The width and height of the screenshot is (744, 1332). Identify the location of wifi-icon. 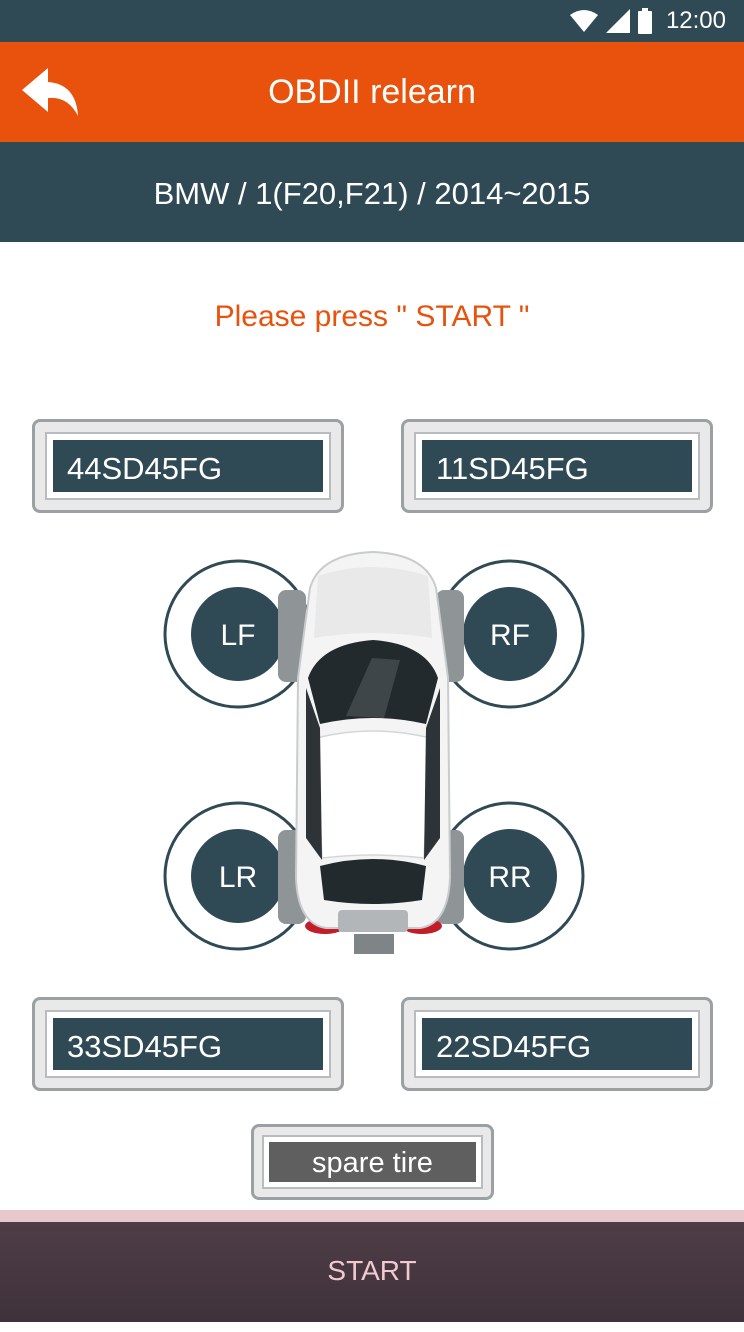
(583, 21).